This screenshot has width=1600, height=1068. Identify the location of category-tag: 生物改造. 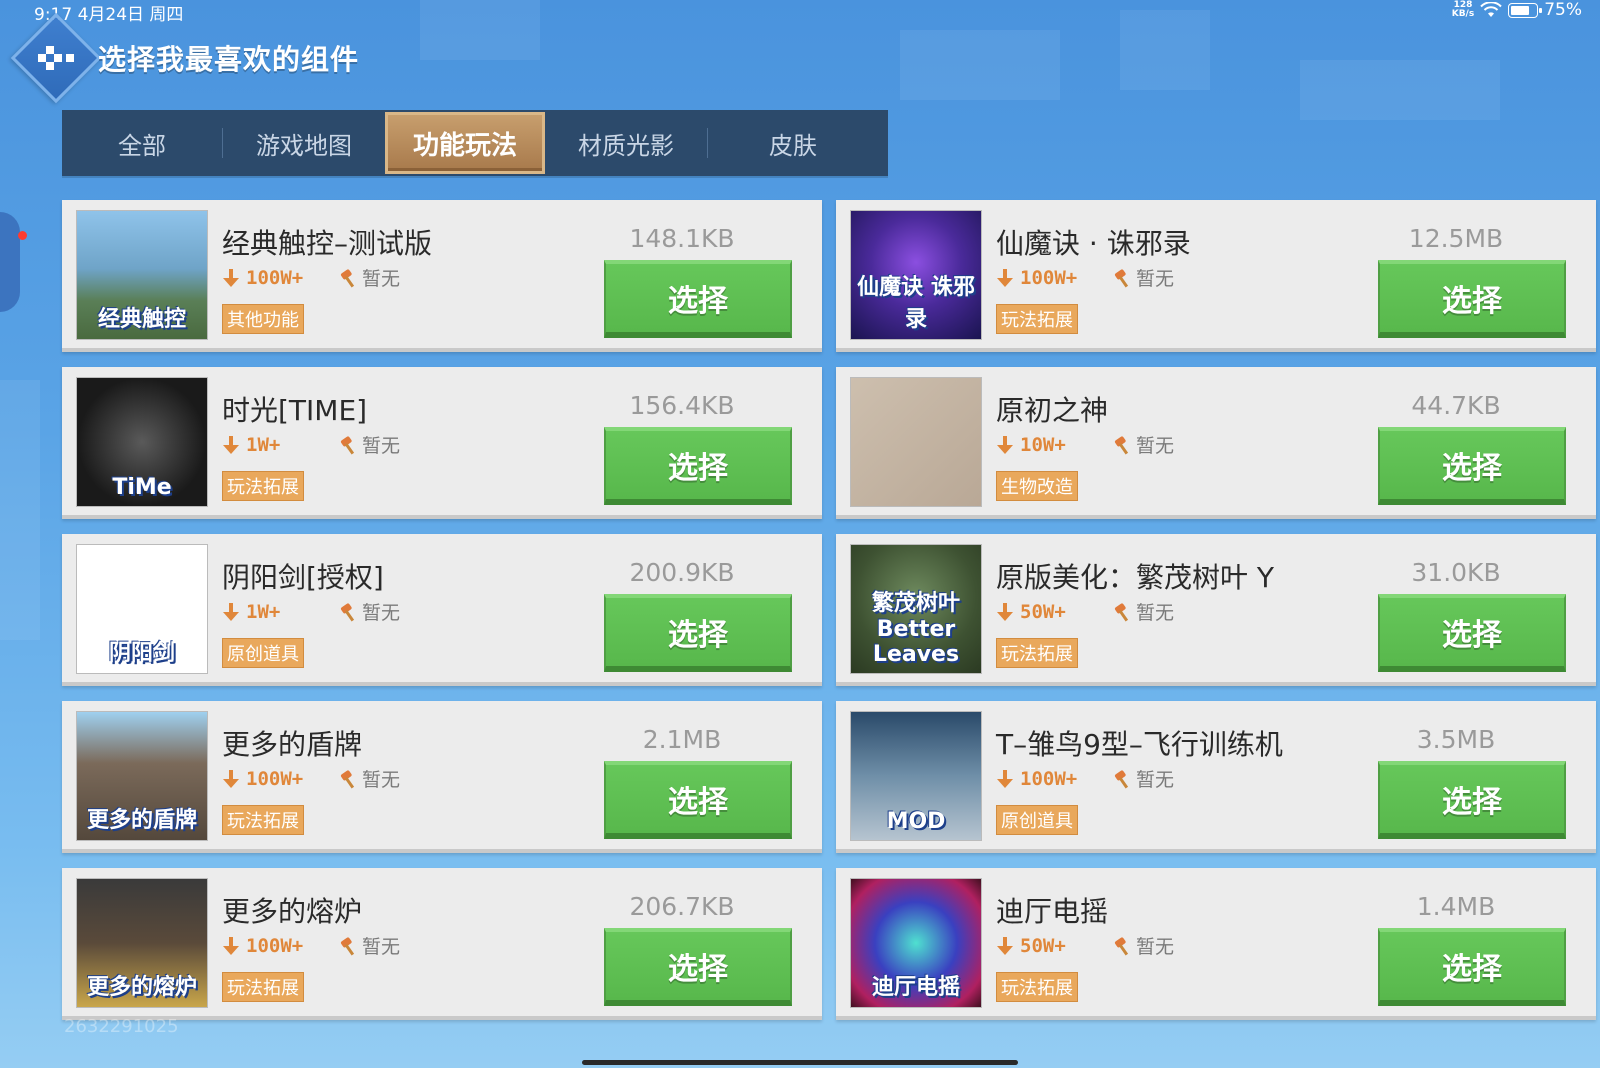
(1037, 486).